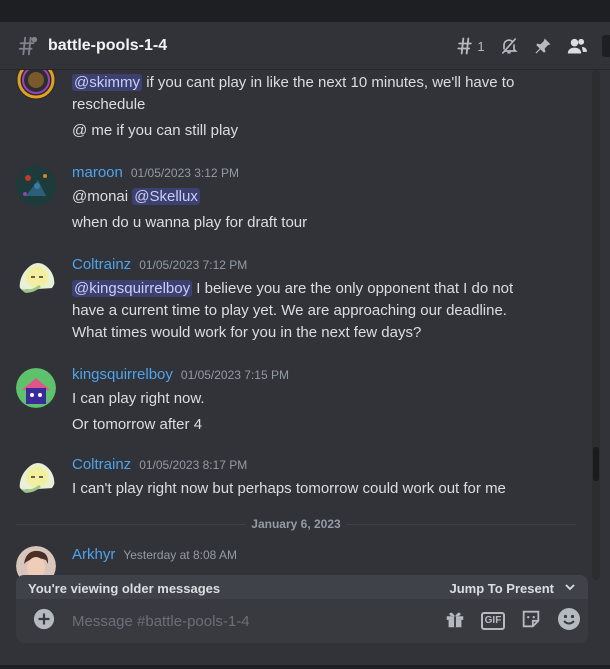  Describe the element at coordinates (305, 667) in the screenshot. I see `window-bottom-strip` at that location.